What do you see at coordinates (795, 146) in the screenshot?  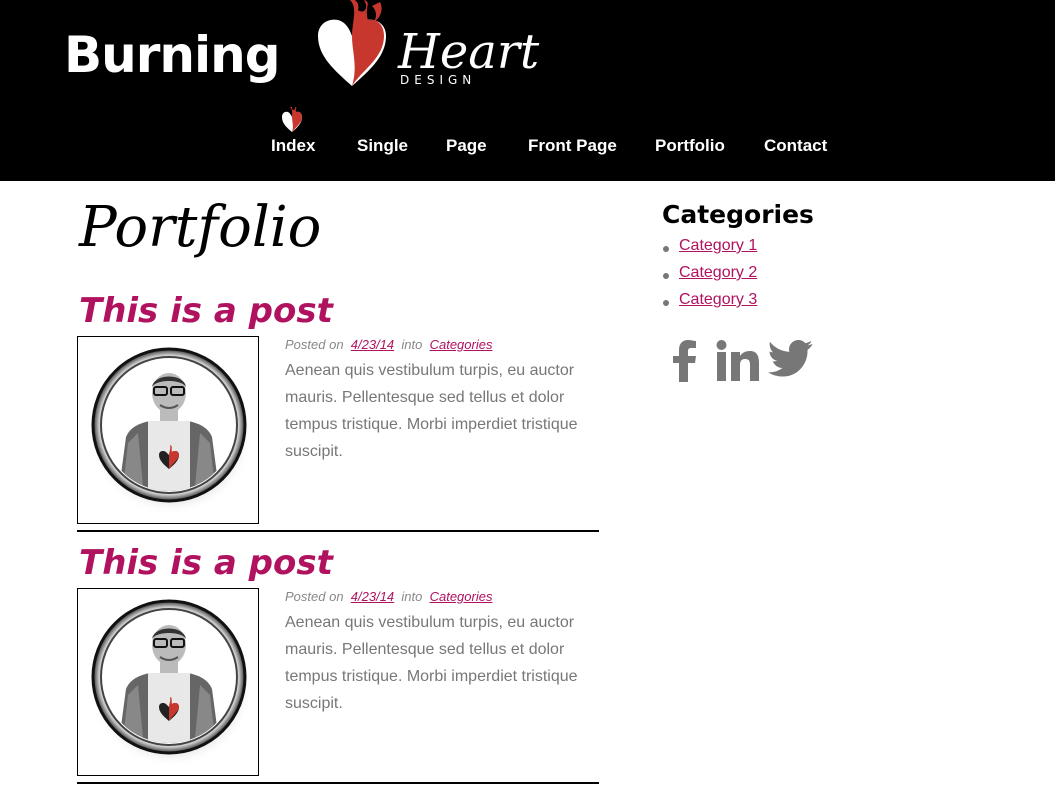 I see `nav-item-contact: Contact` at bounding box center [795, 146].